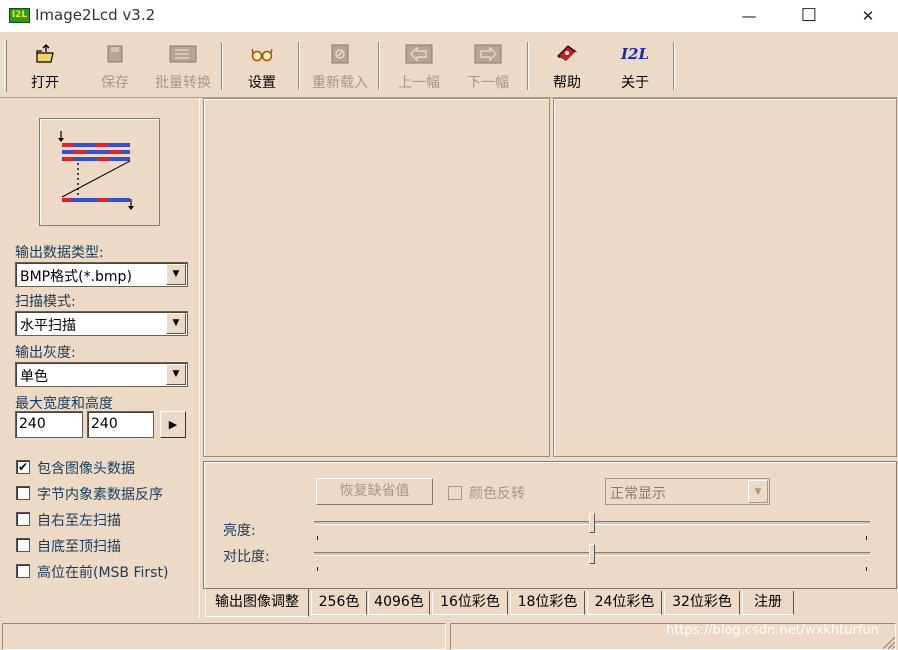  I want to click on invert-color-label: 颜色反转, so click(497, 494).